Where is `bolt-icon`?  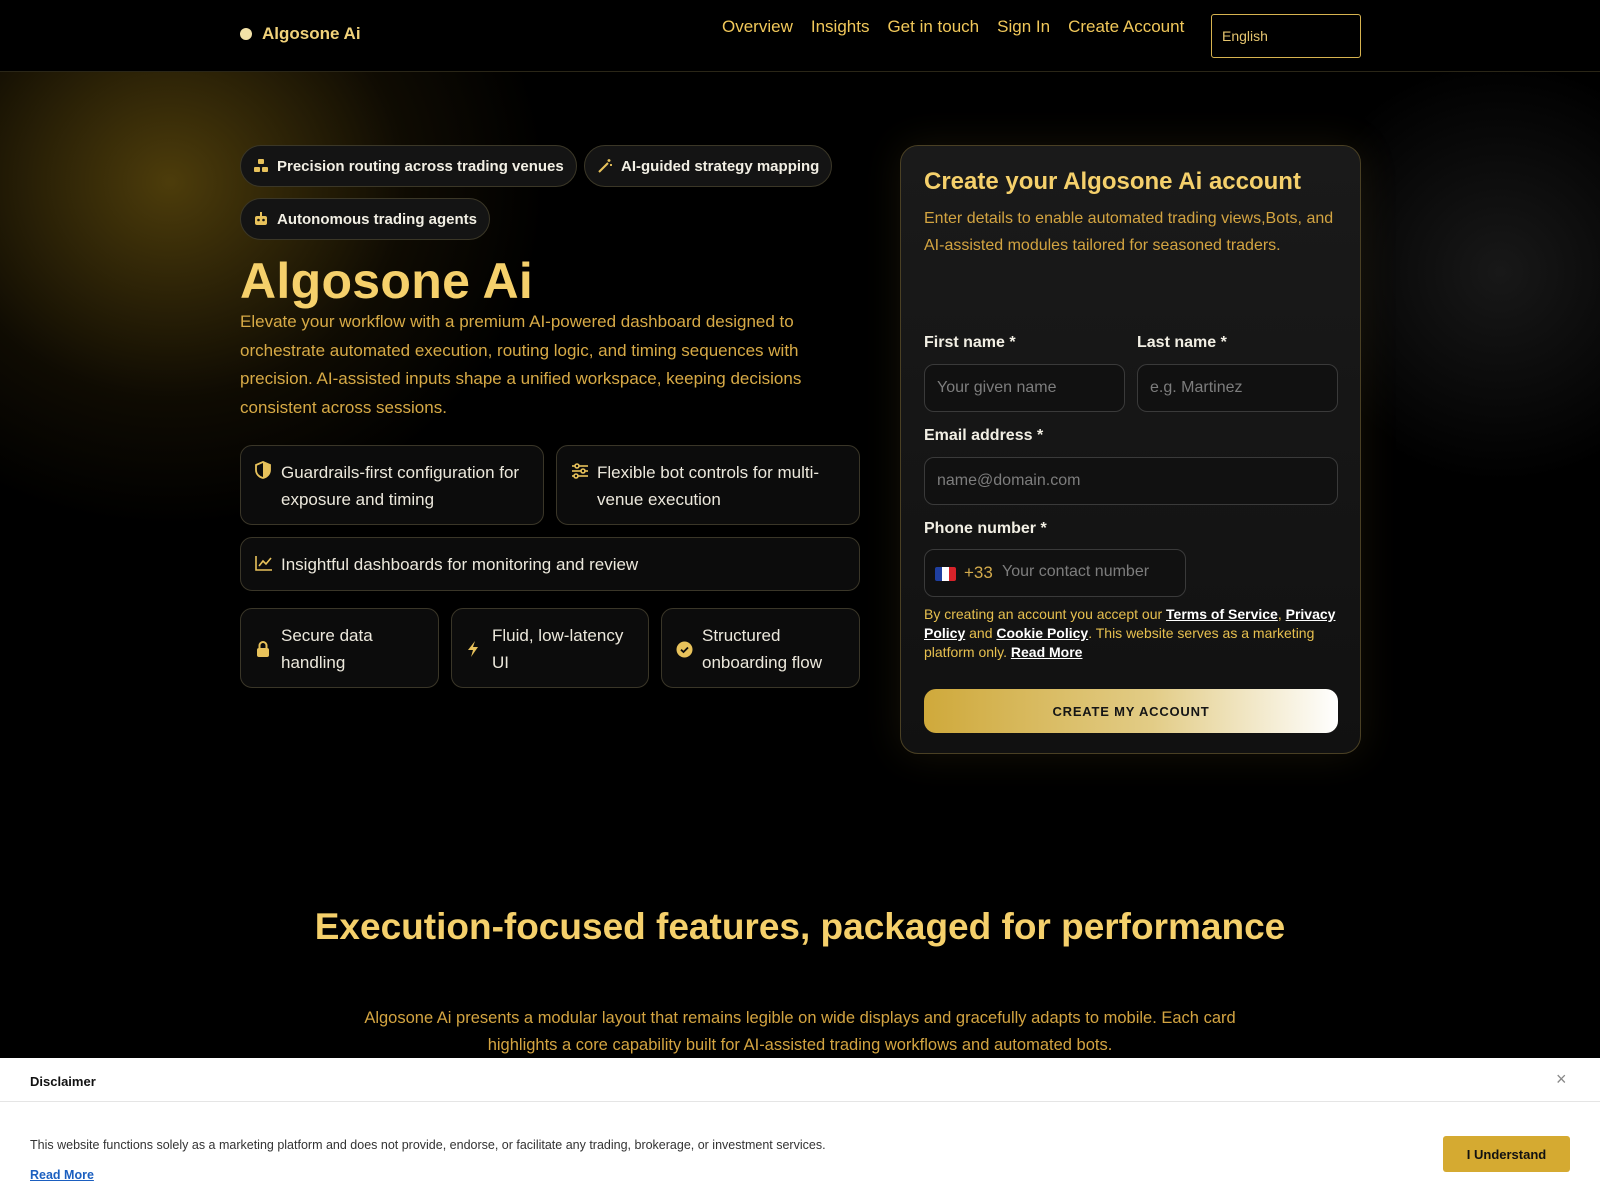
bolt-icon is located at coordinates (473, 652).